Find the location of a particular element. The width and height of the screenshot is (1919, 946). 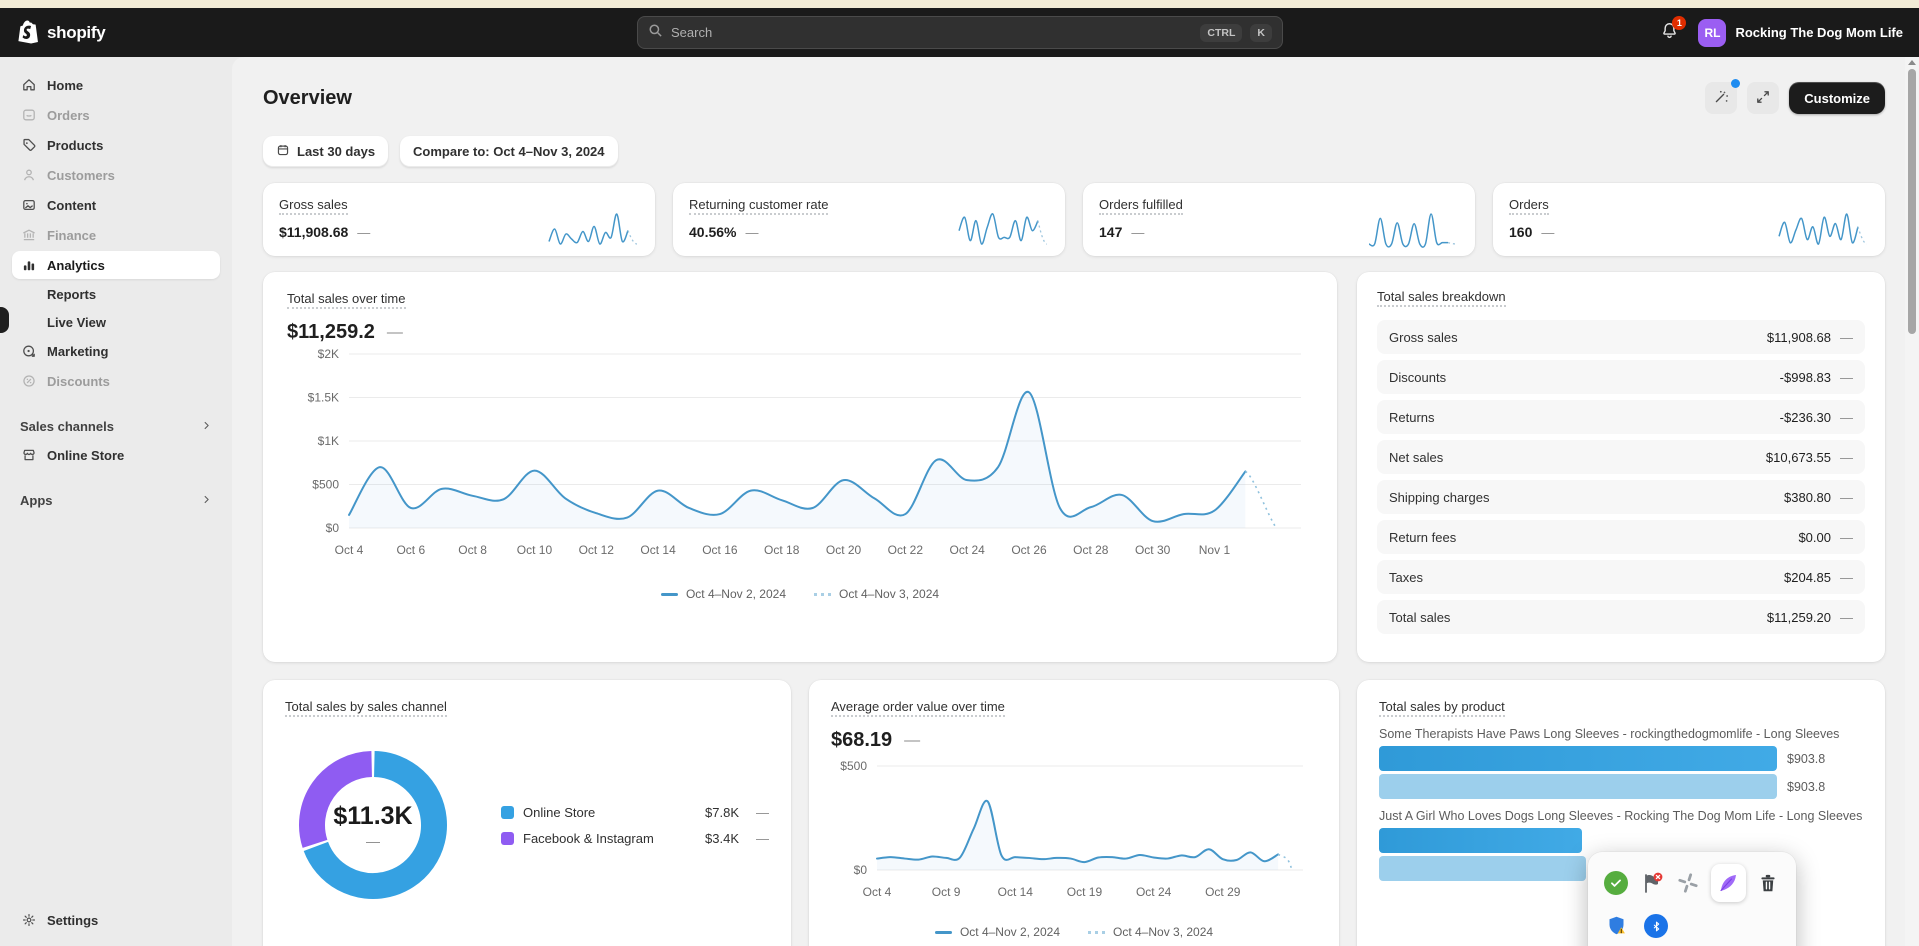

global-search-input: Search CTRL K is located at coordinates (960, 32).